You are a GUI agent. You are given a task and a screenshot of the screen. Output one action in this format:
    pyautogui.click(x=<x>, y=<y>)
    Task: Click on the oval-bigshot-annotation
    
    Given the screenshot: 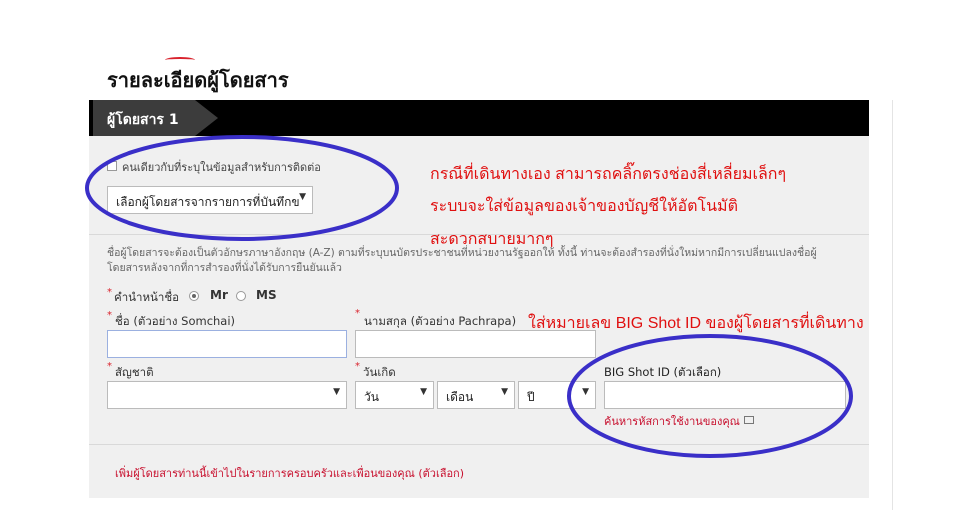 What is the action you would take?
    pyautogui.click(x=710, y=396)
    